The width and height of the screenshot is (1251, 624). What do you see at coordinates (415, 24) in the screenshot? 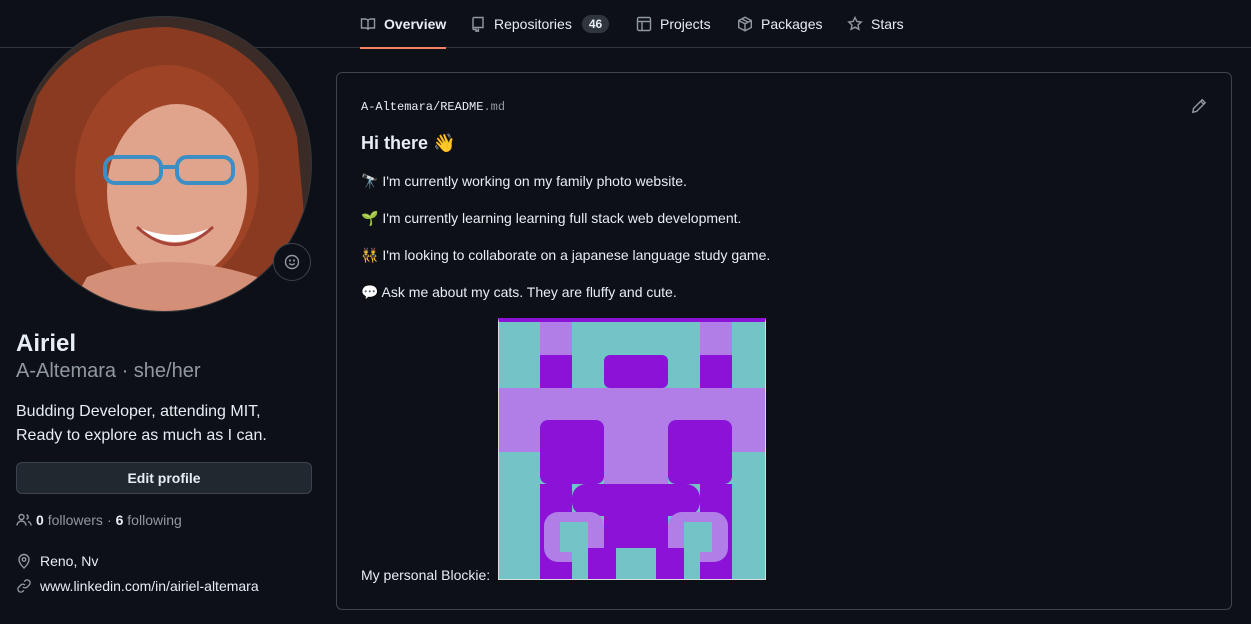
I see `tab-overview-label: Overview` at bounding box center [415, 24].